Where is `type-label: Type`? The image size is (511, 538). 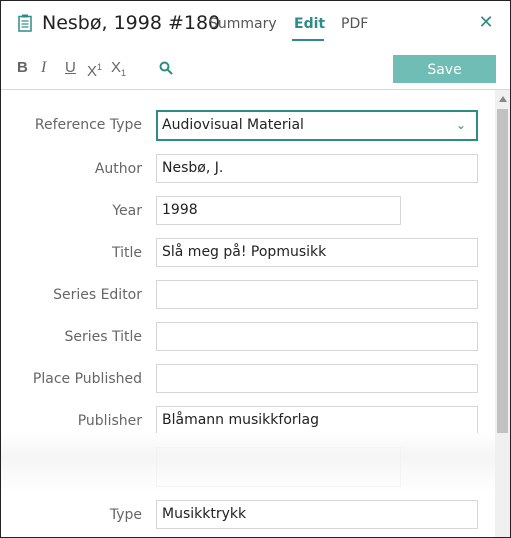
type-label: Type is located at coordinates (125, 515).